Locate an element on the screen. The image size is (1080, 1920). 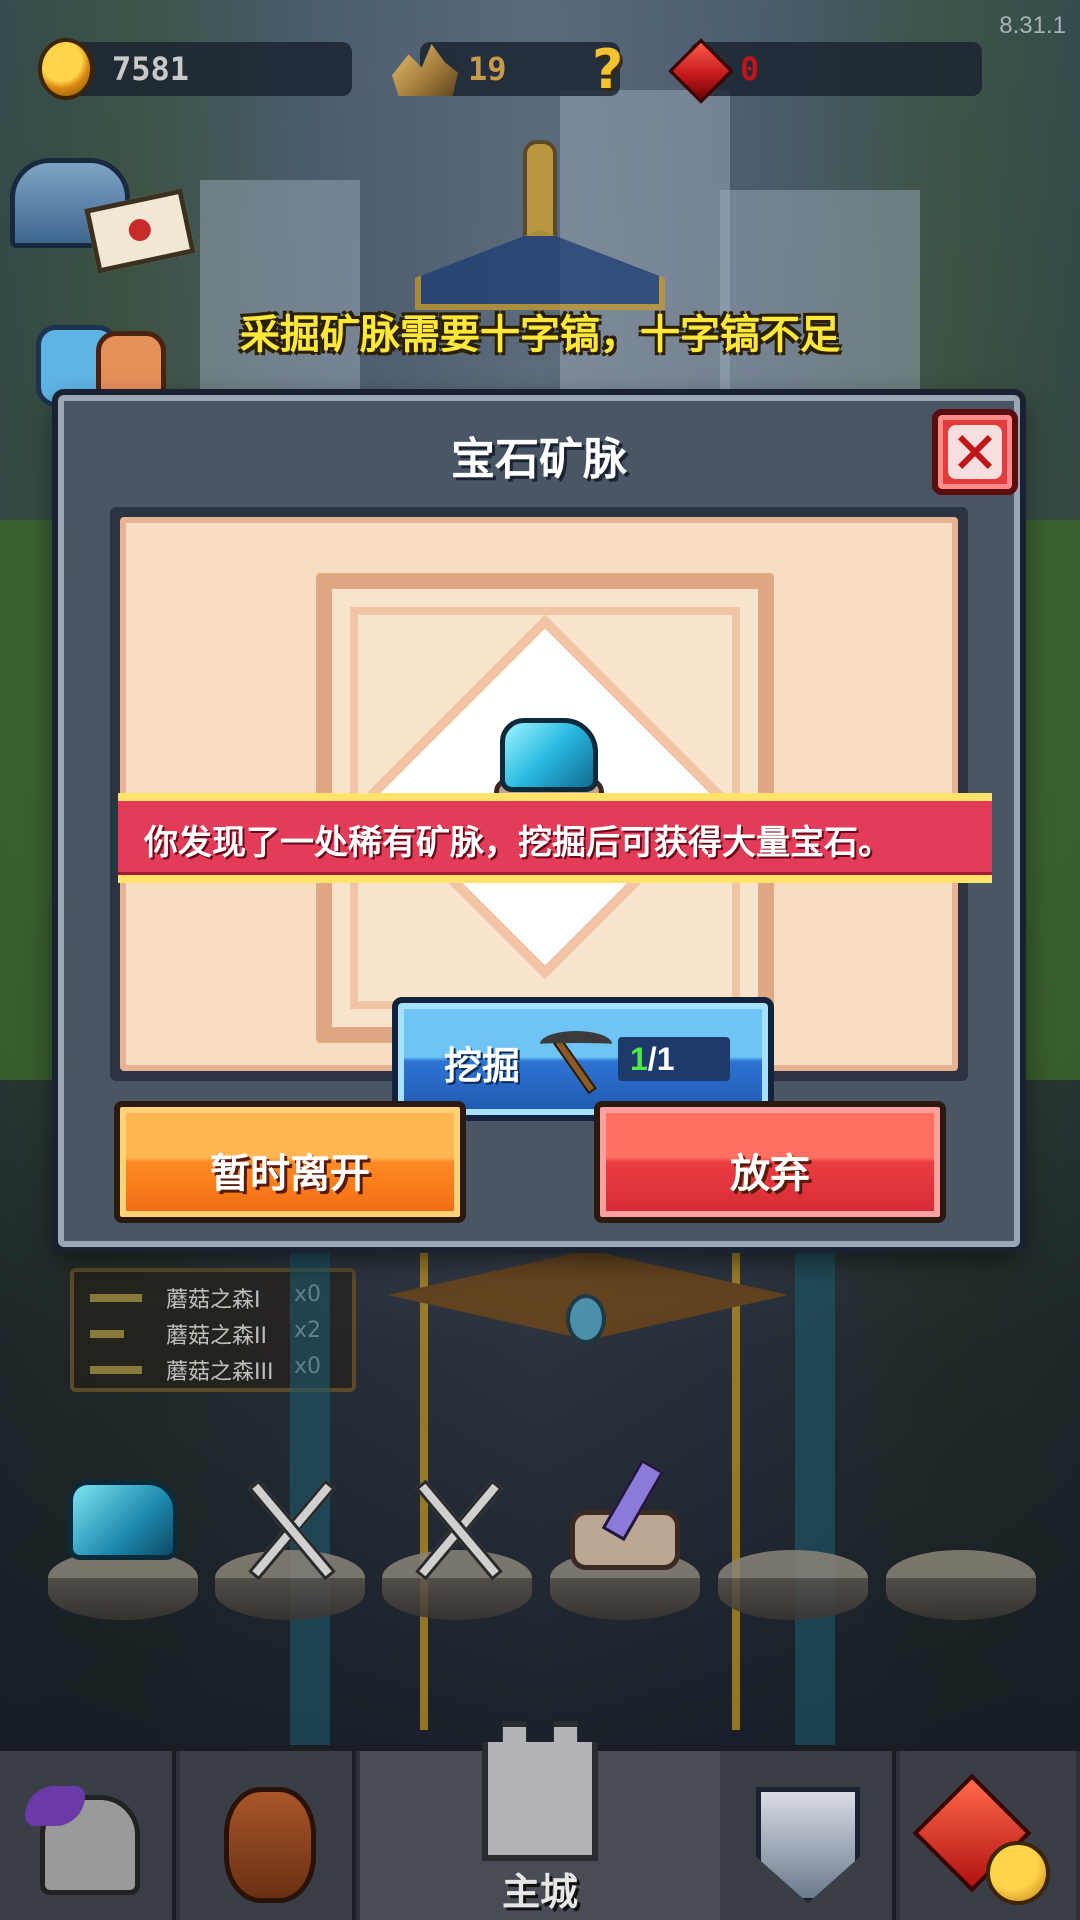
bottom-nav: 主城 is located at coordinates (540, 1820).